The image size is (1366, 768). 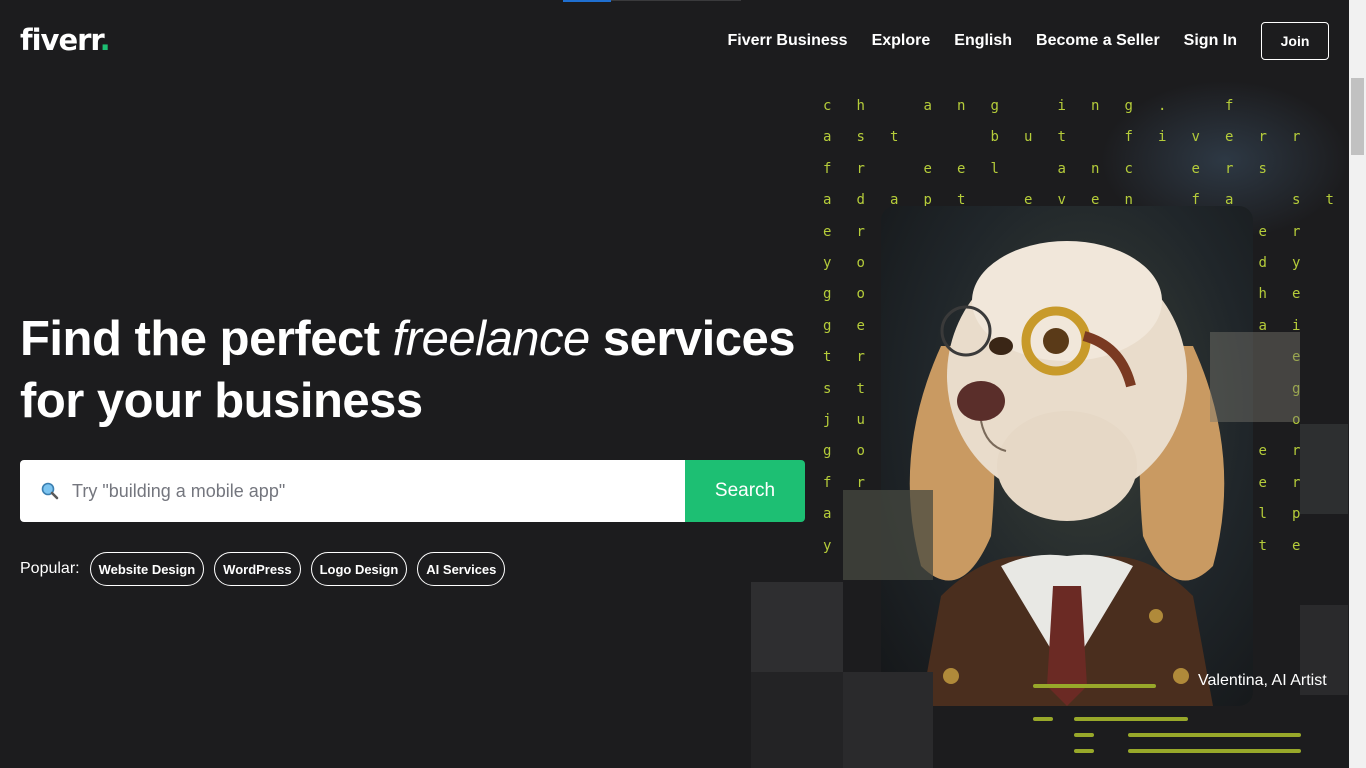 I want to click on search-button: Search, so click(x=745, y=491).